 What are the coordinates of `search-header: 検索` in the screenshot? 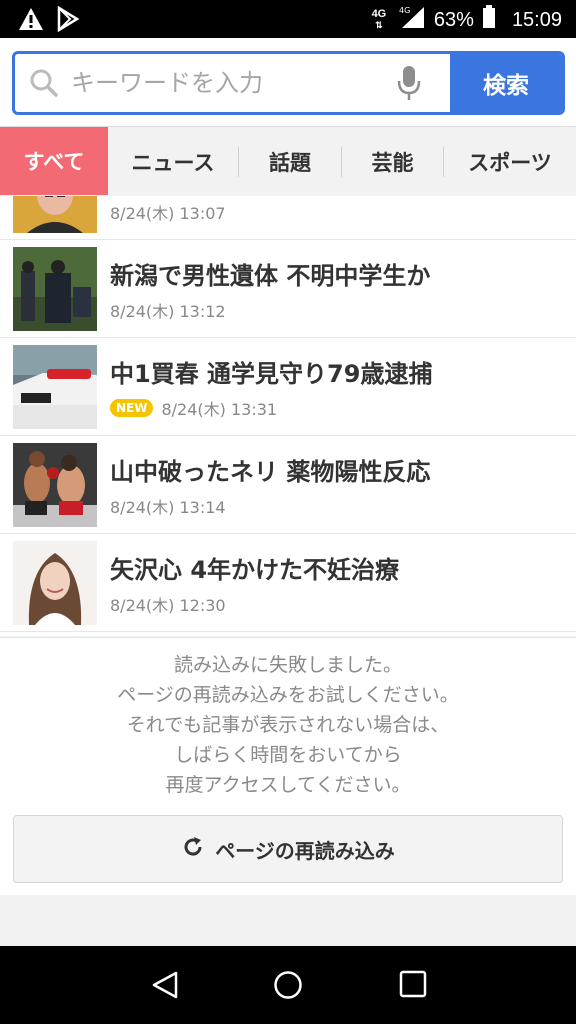 It's located at (288, 82).